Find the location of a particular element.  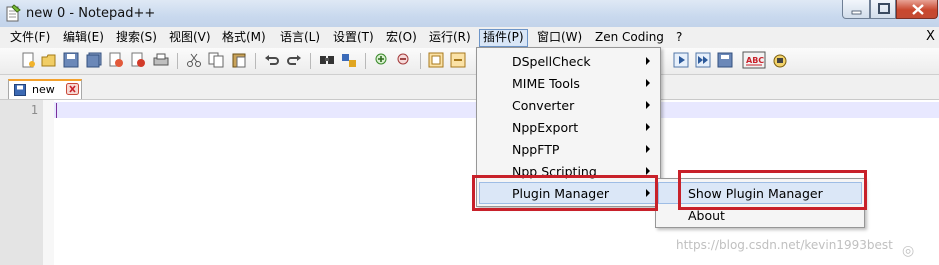

menu-plugins: 插件(P) is located at coordinates (503, 38).